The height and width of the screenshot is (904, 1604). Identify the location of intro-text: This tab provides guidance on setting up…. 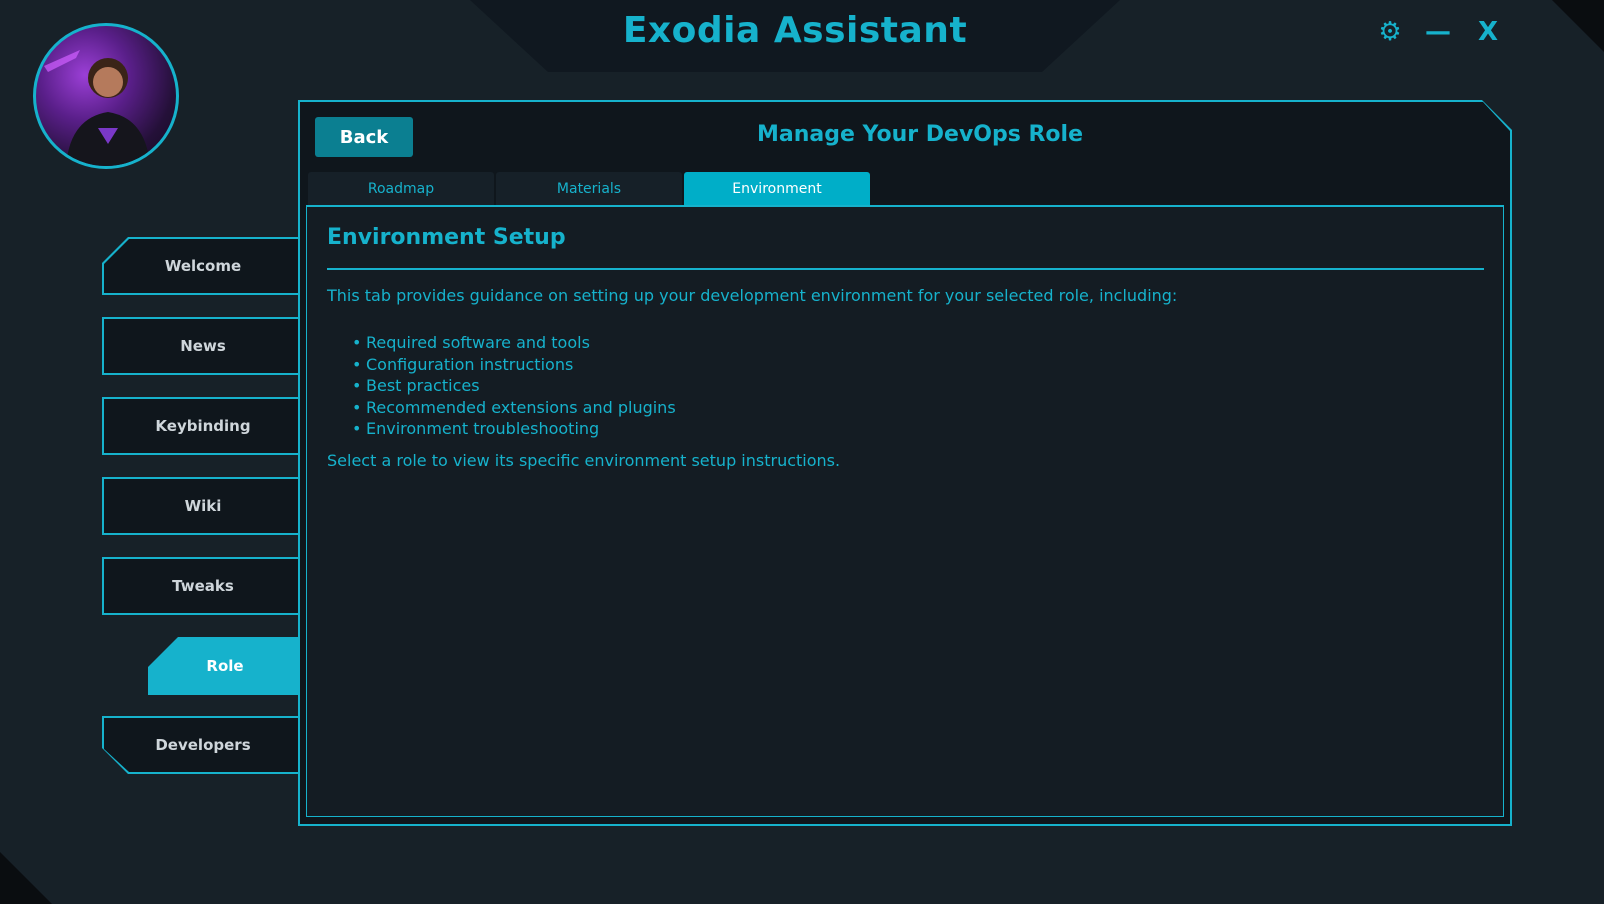
(752, 295).